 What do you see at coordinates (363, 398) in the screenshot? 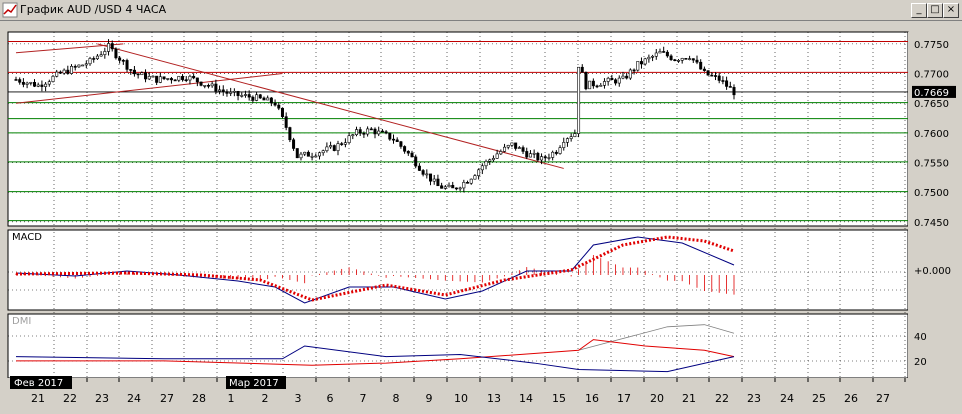
I see `x-tick-label: 7` at bounding box center [363, 398].